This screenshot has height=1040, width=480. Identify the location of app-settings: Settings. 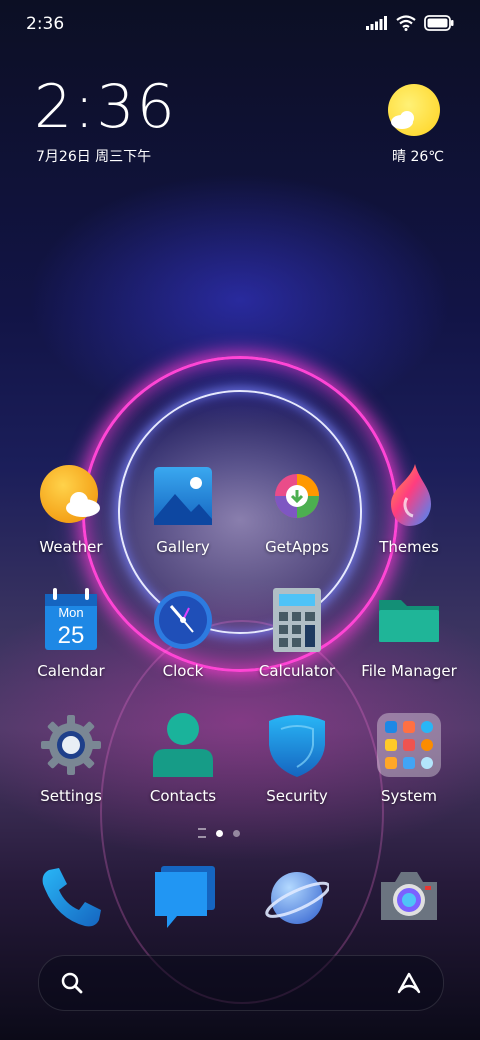
(71, 759).